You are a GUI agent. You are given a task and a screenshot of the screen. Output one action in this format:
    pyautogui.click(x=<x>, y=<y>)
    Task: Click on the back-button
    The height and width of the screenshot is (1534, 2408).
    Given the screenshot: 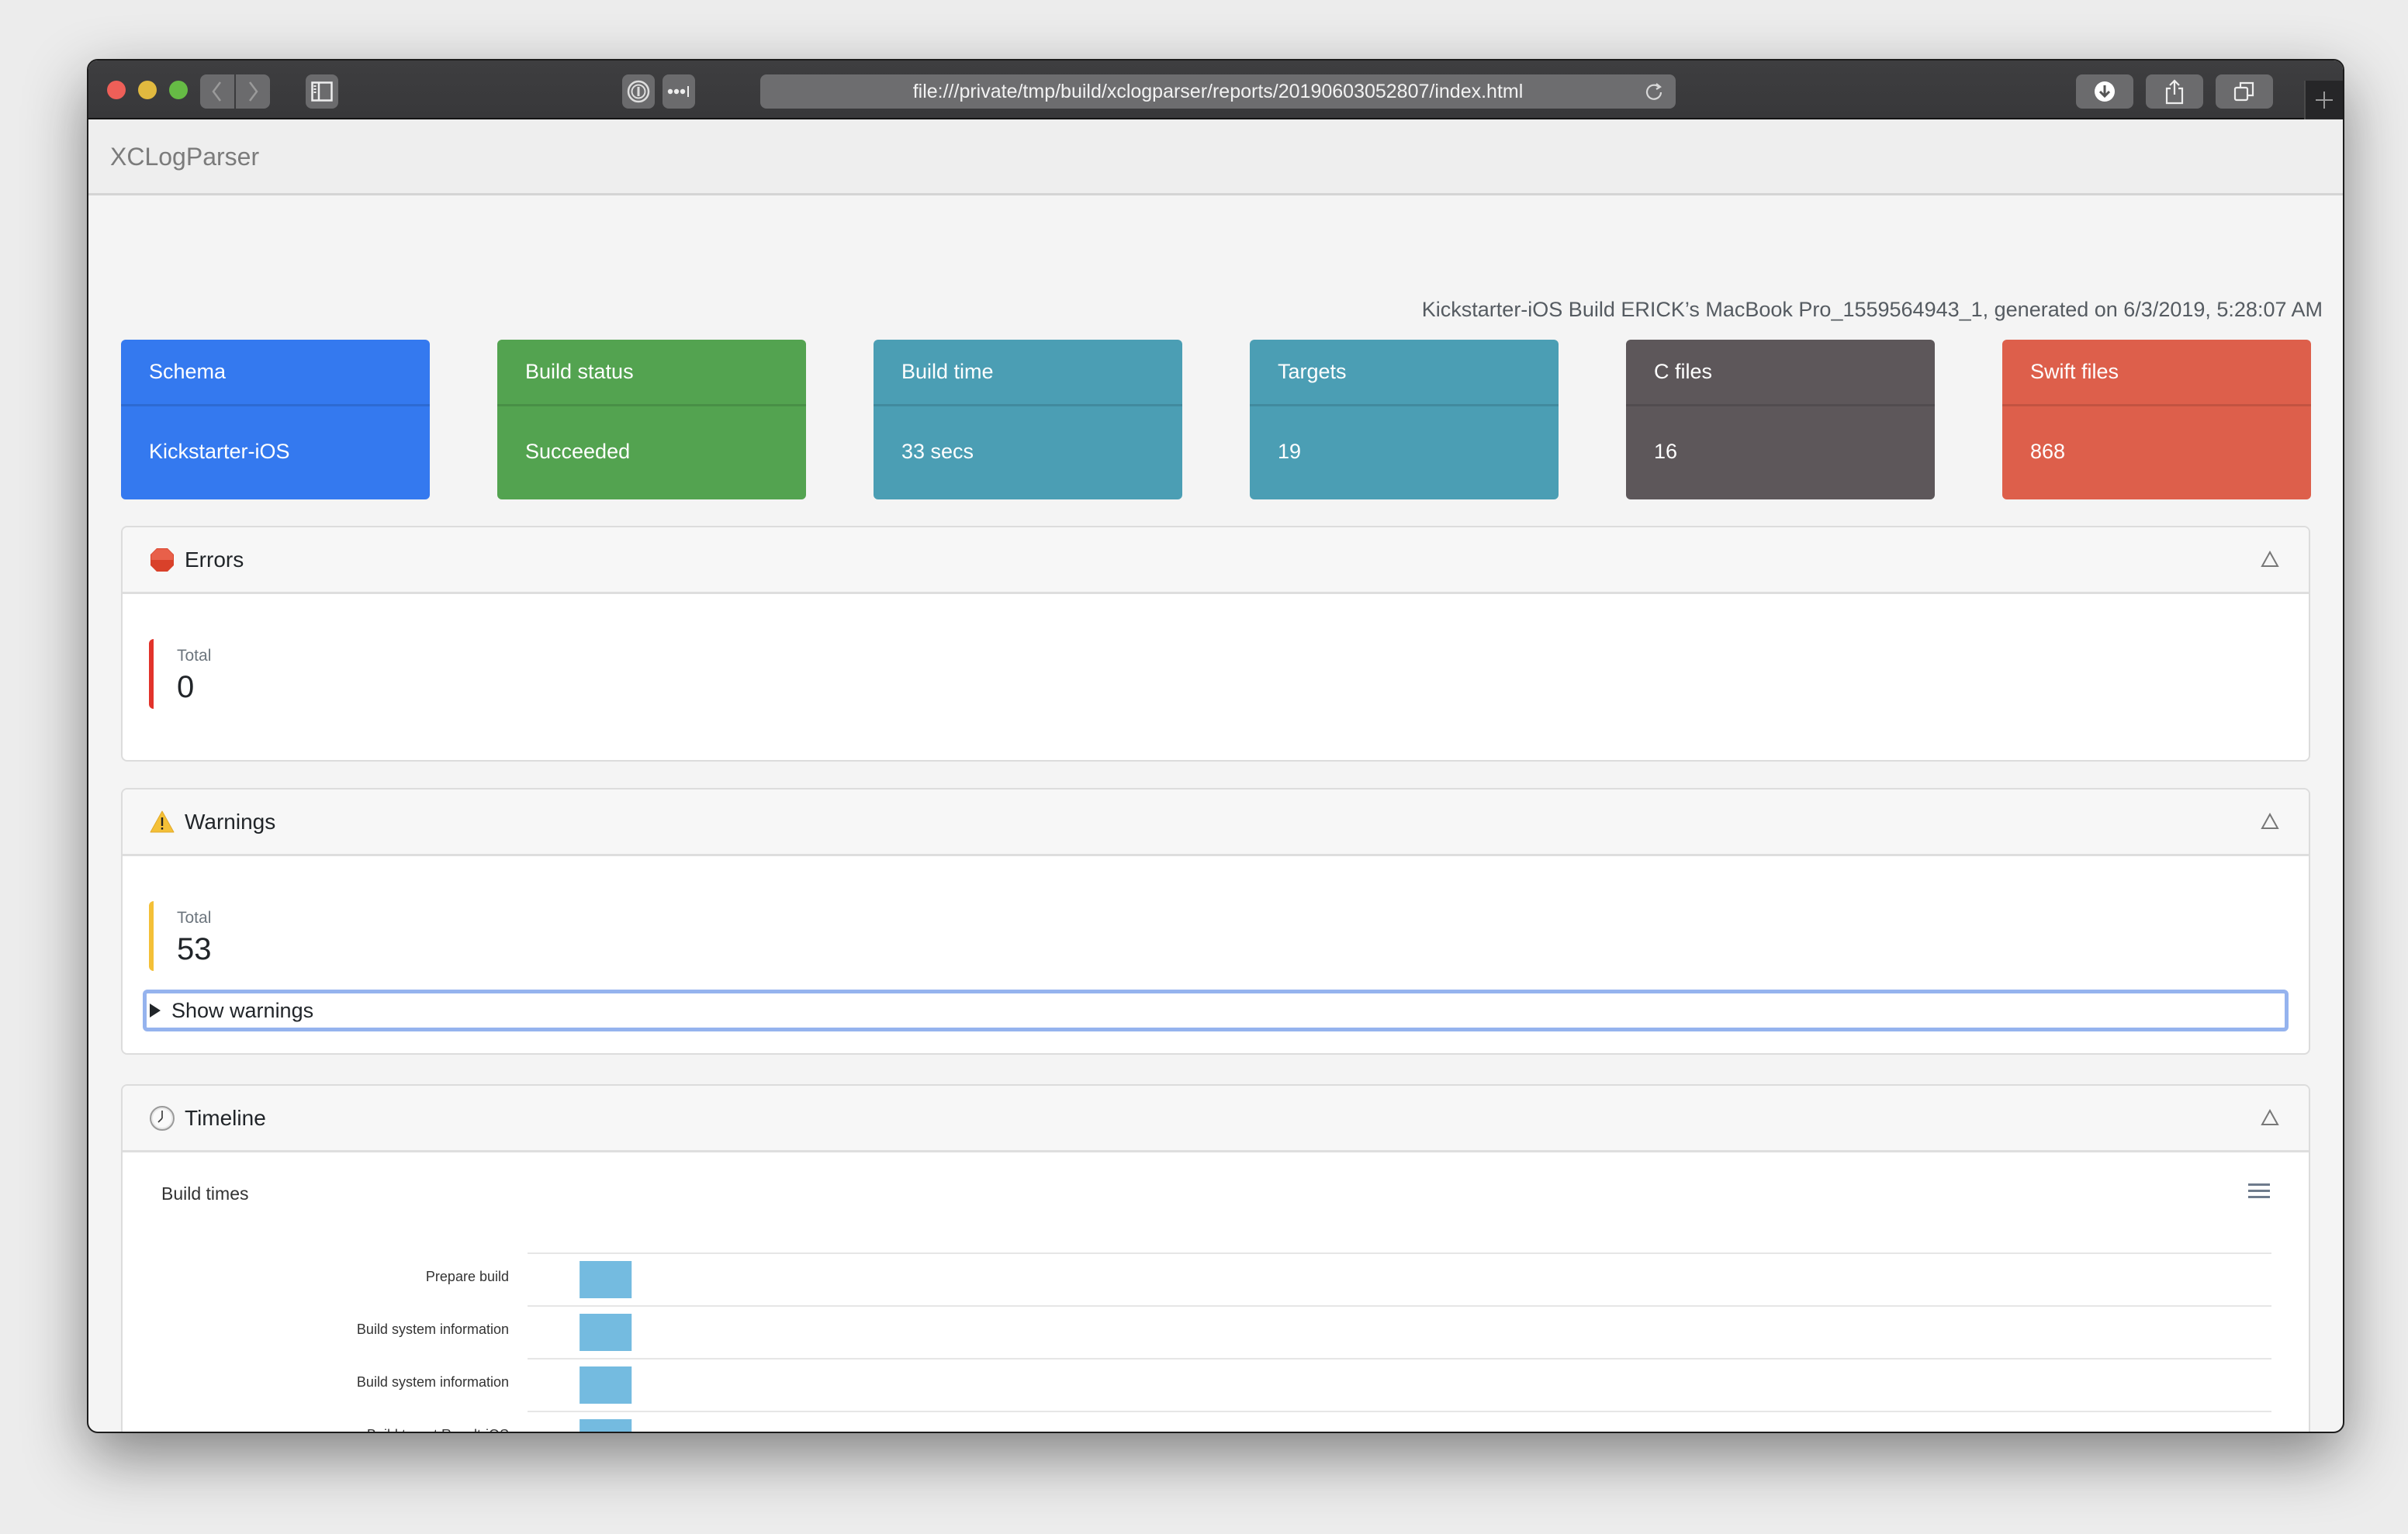 What is the action you would take?
    pyautogui.click(x=217, y=91)
    